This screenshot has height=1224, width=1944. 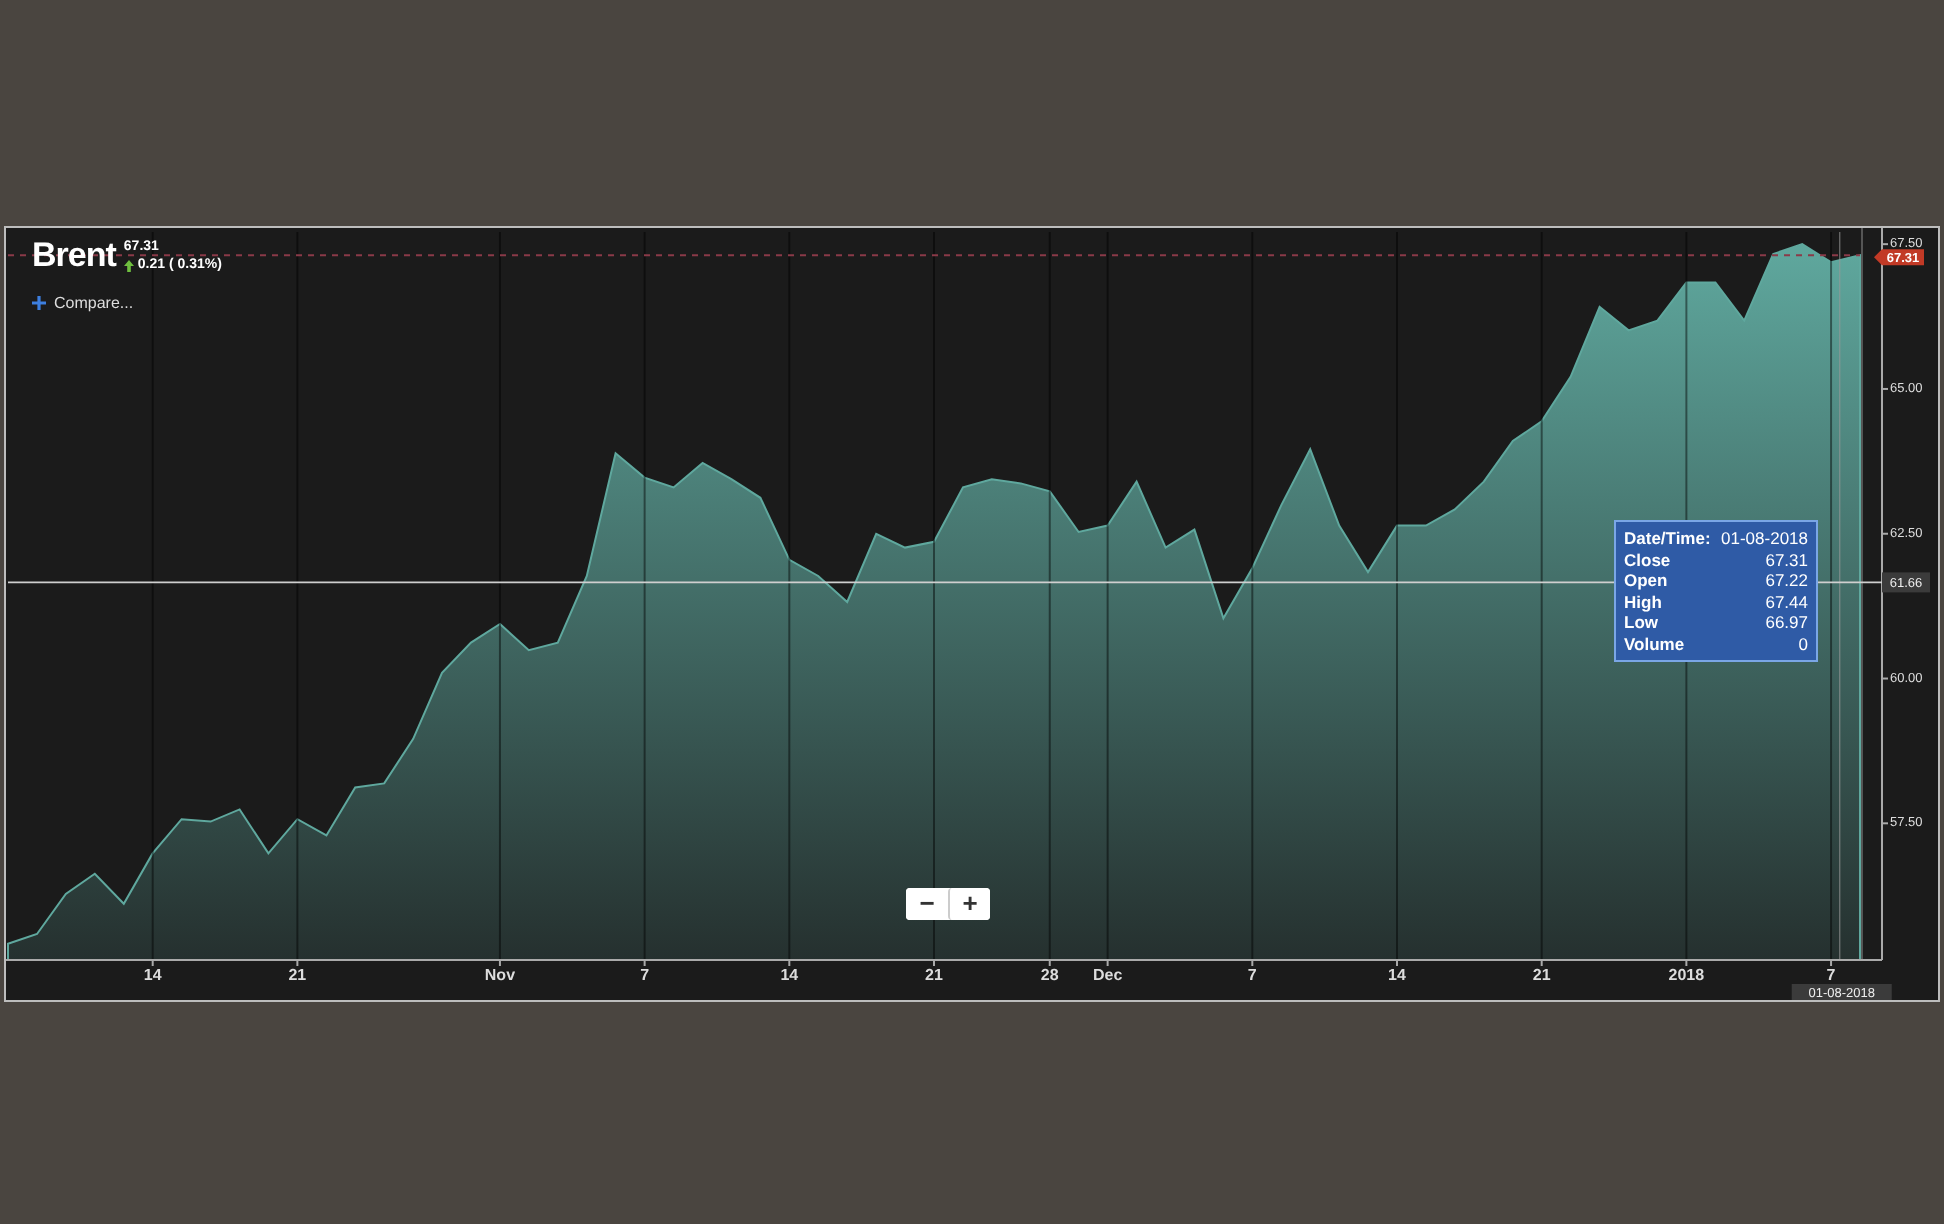 What do you see at coordinates (1642, 622) in the screenshot?
I see `tooltip-label: Low` at bounding box center [1642, 622].